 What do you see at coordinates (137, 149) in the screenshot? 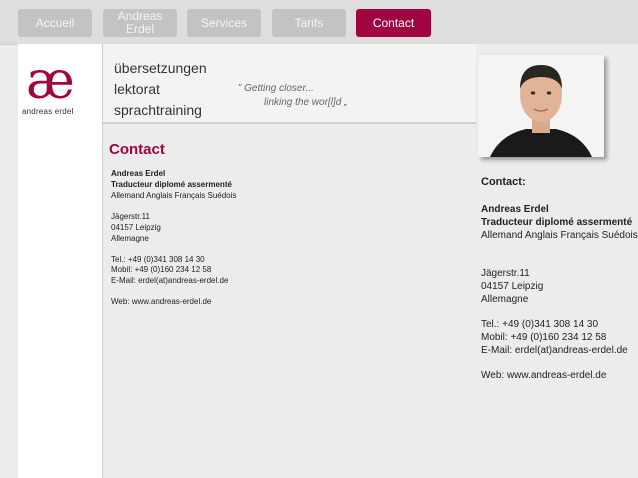
I see `page-title: Contact` at bounding box center [137, 149].